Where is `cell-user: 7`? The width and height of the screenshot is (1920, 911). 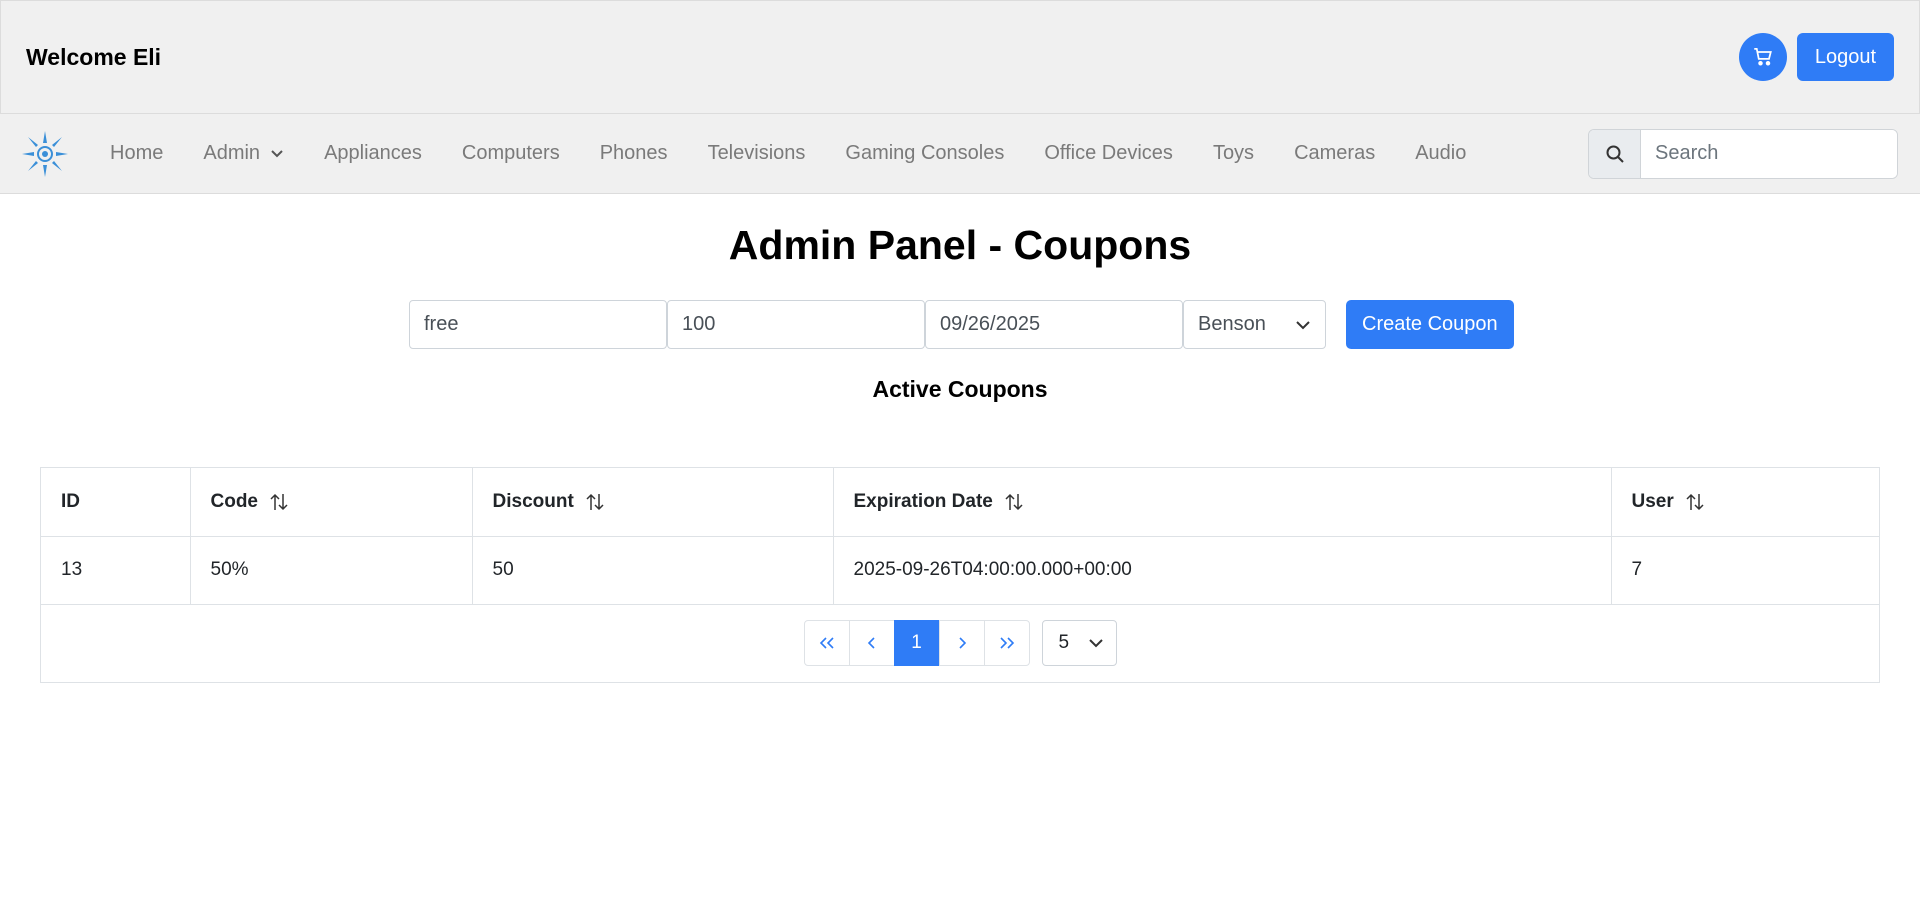
cell-user: 7 is located at coordinates (1745, 570).